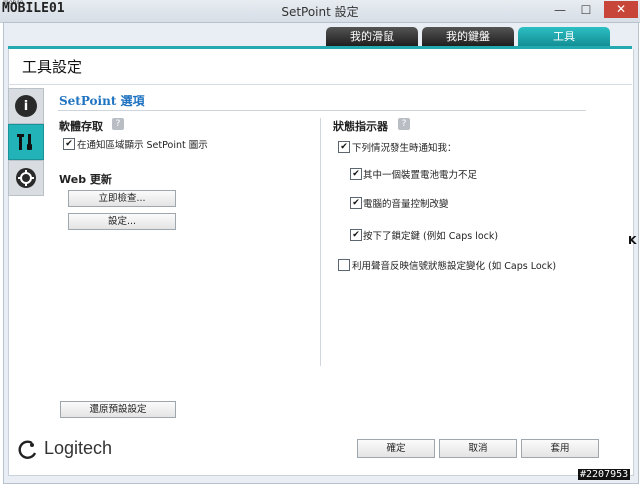  I want to click on notify-me-checkbox: ✔, so click(344, 147).